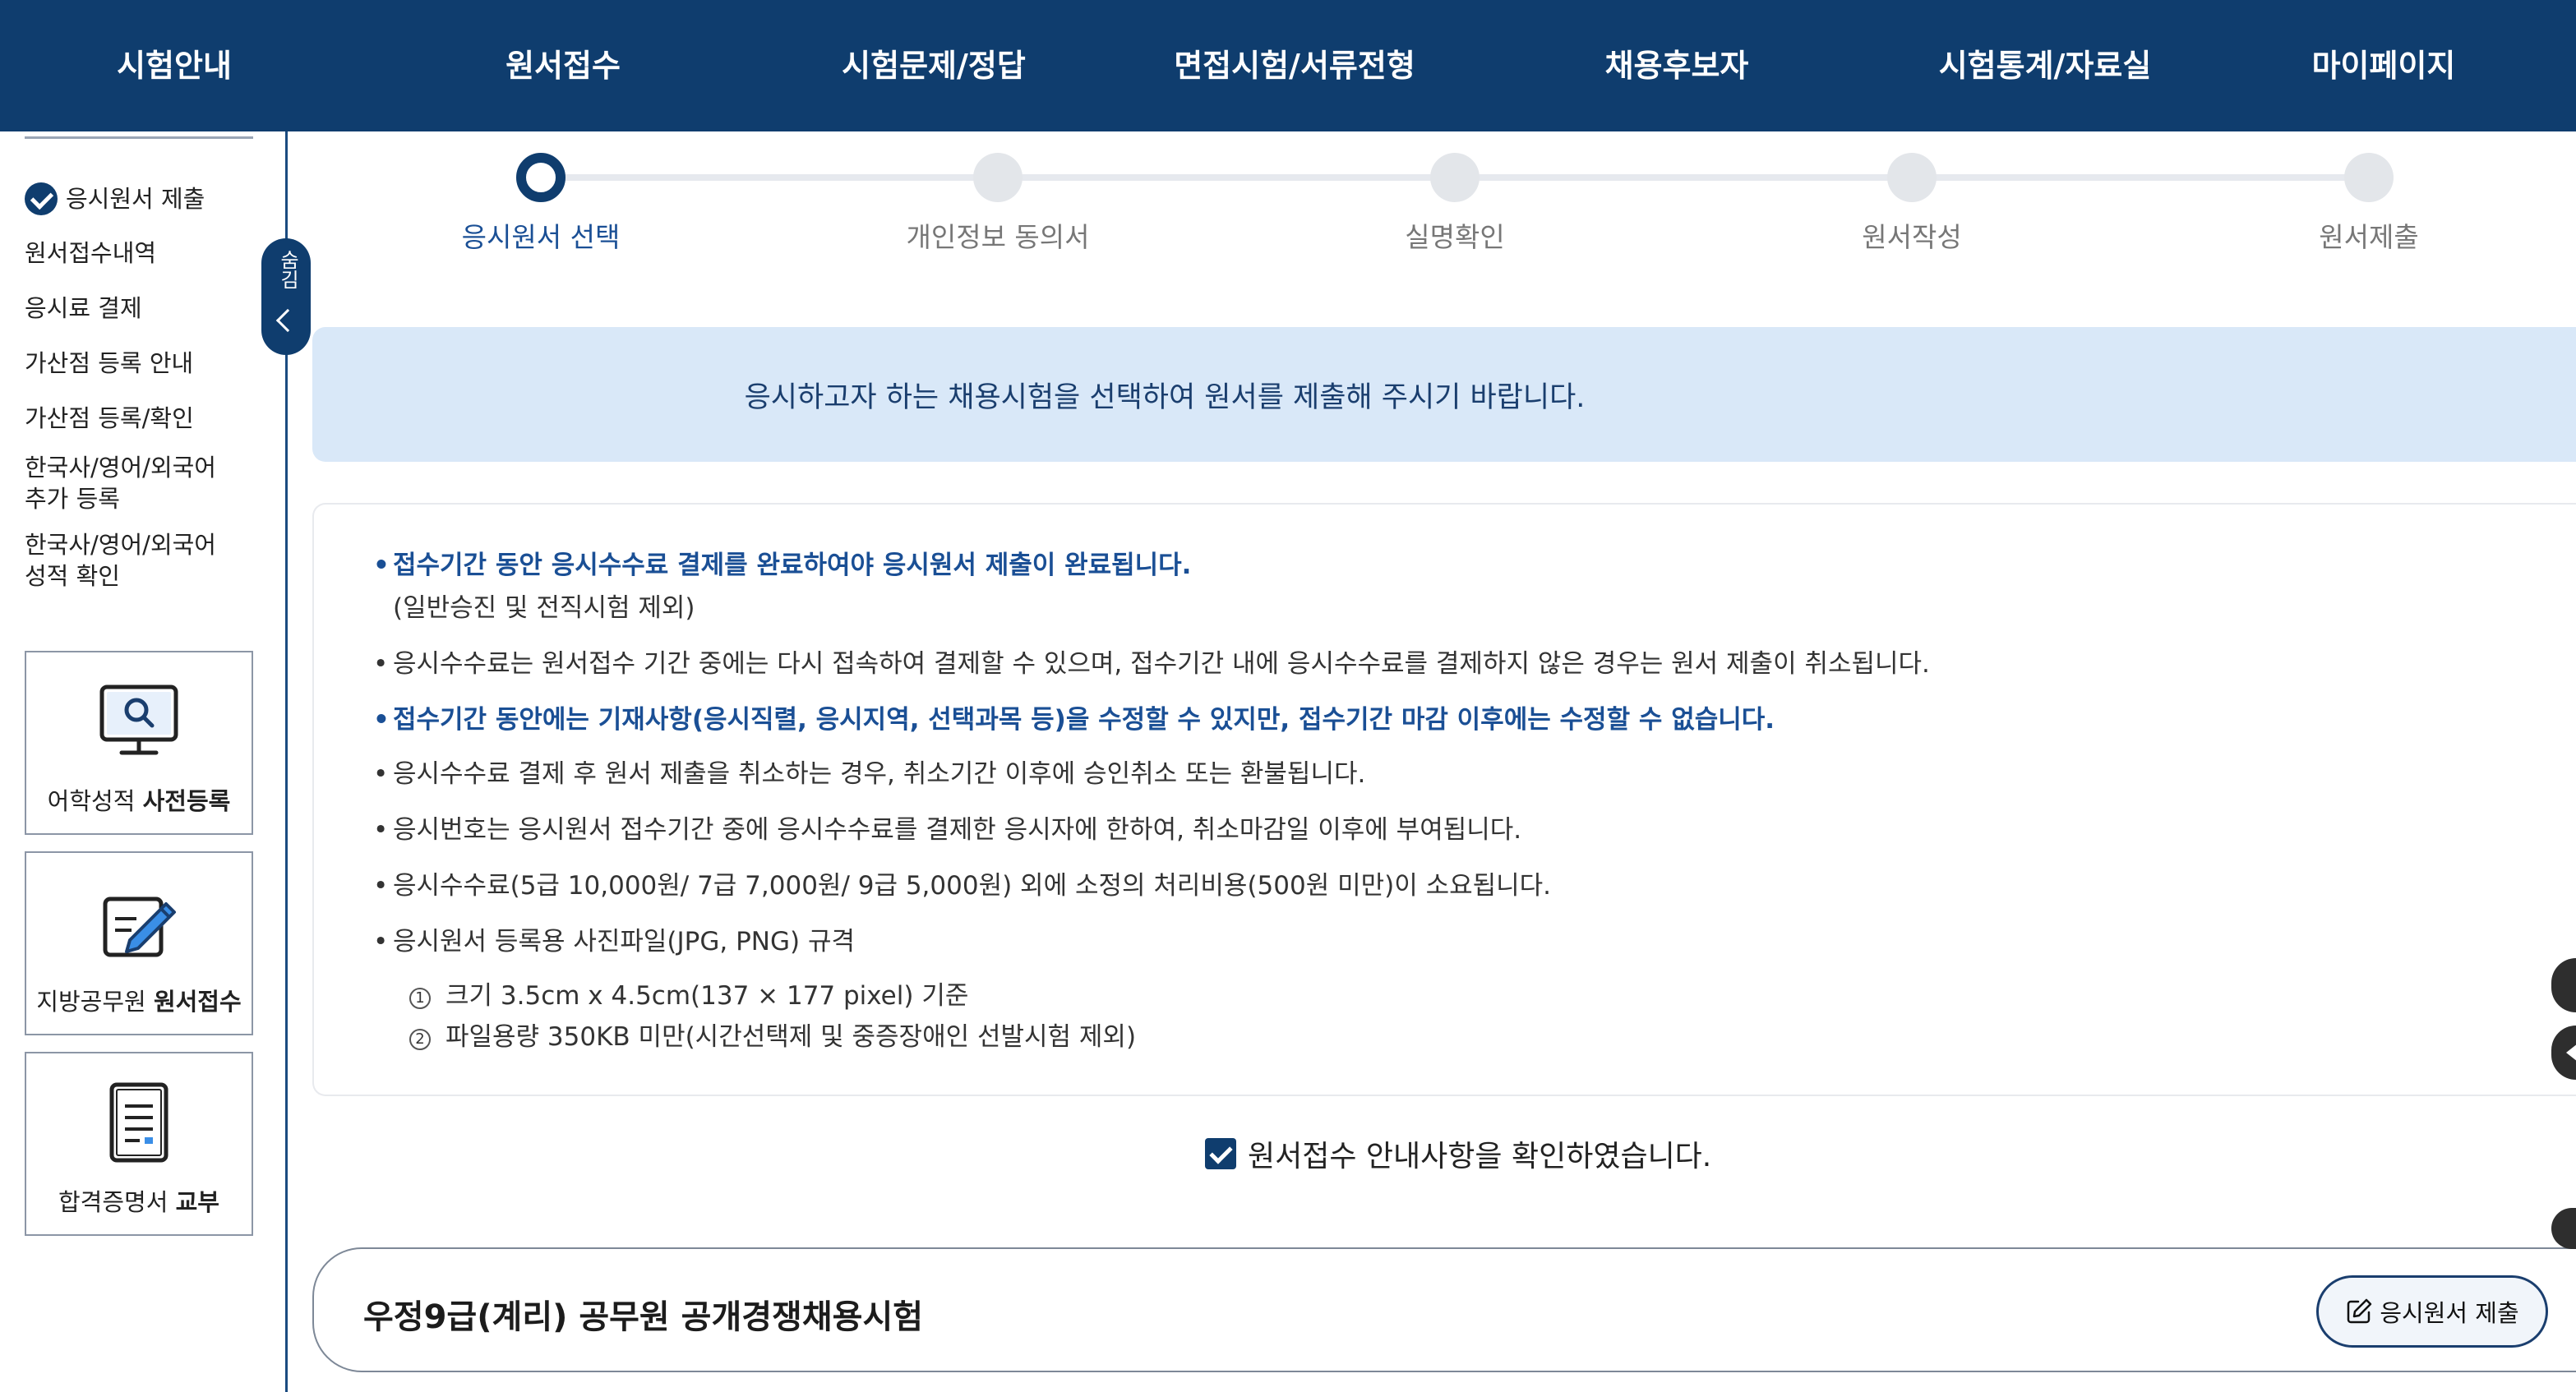 The image size is (2576, 1392). Describe the element at coordinates (139, 927) in the screenshot. I see `edit-form-icon` at that location.